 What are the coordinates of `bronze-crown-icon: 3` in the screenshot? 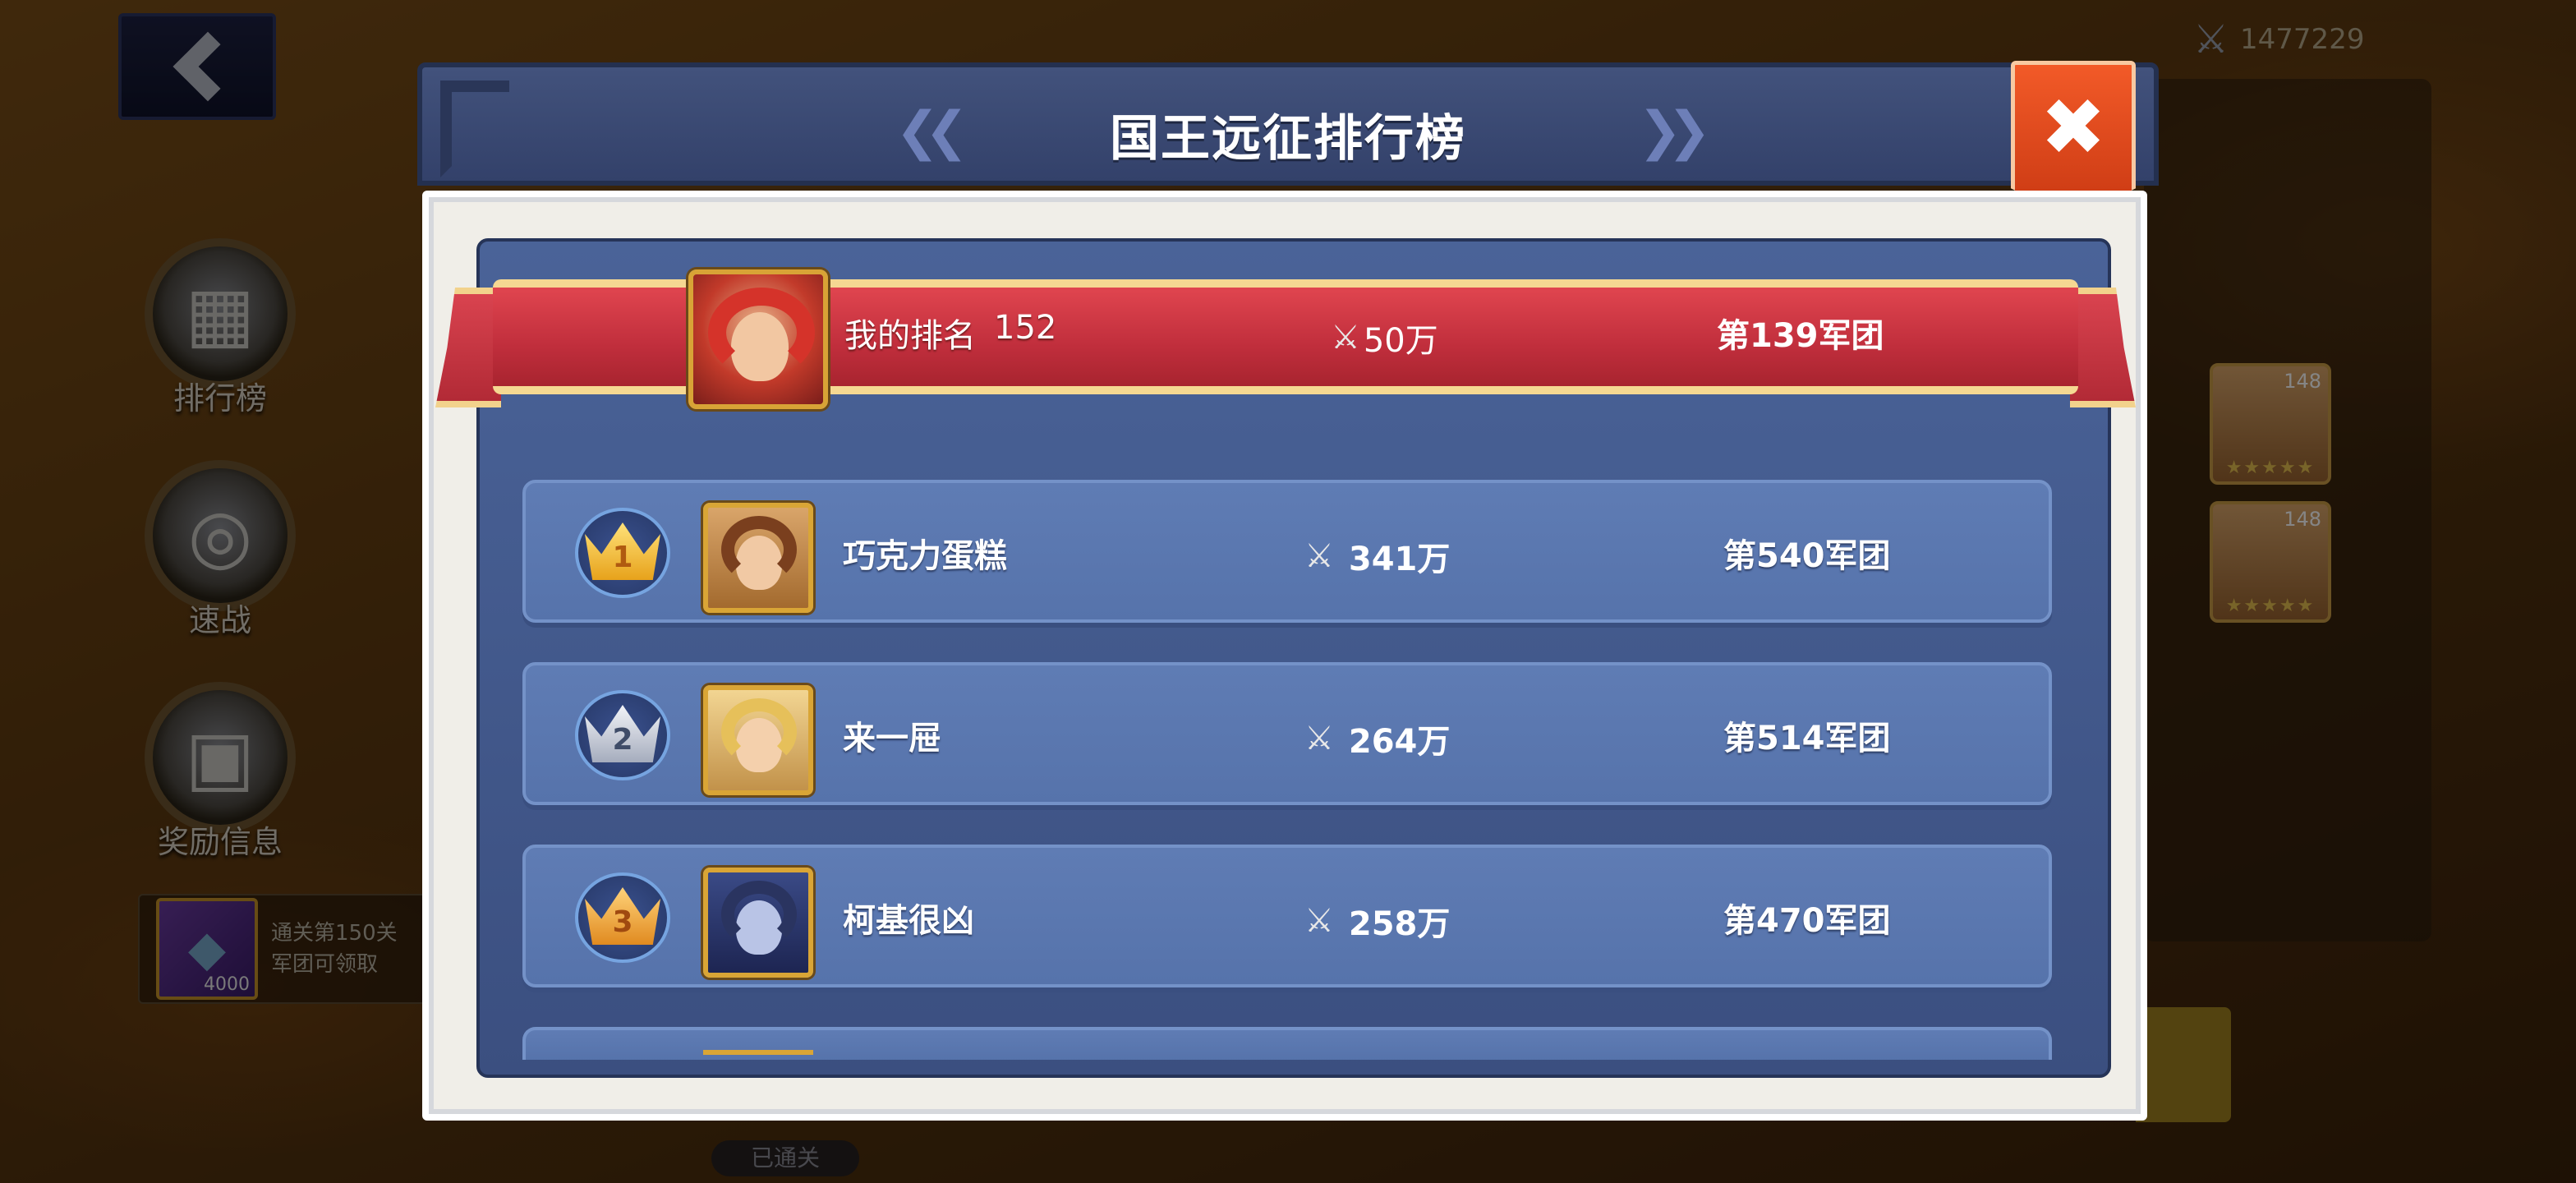 It's located at (622, 917).